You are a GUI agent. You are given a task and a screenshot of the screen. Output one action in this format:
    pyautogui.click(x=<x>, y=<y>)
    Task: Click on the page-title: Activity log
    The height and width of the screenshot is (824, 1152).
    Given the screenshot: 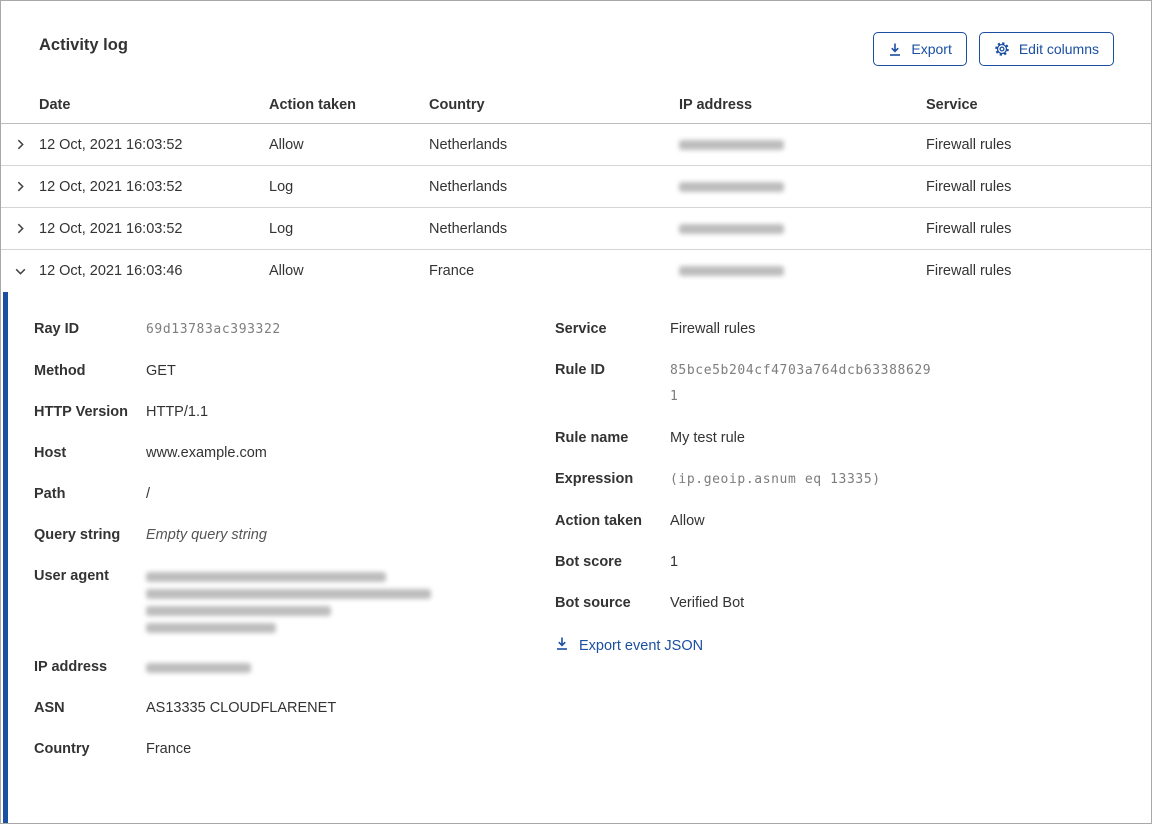 What is the action you would take?
    pyautogui.click(x=83, y=45)
    